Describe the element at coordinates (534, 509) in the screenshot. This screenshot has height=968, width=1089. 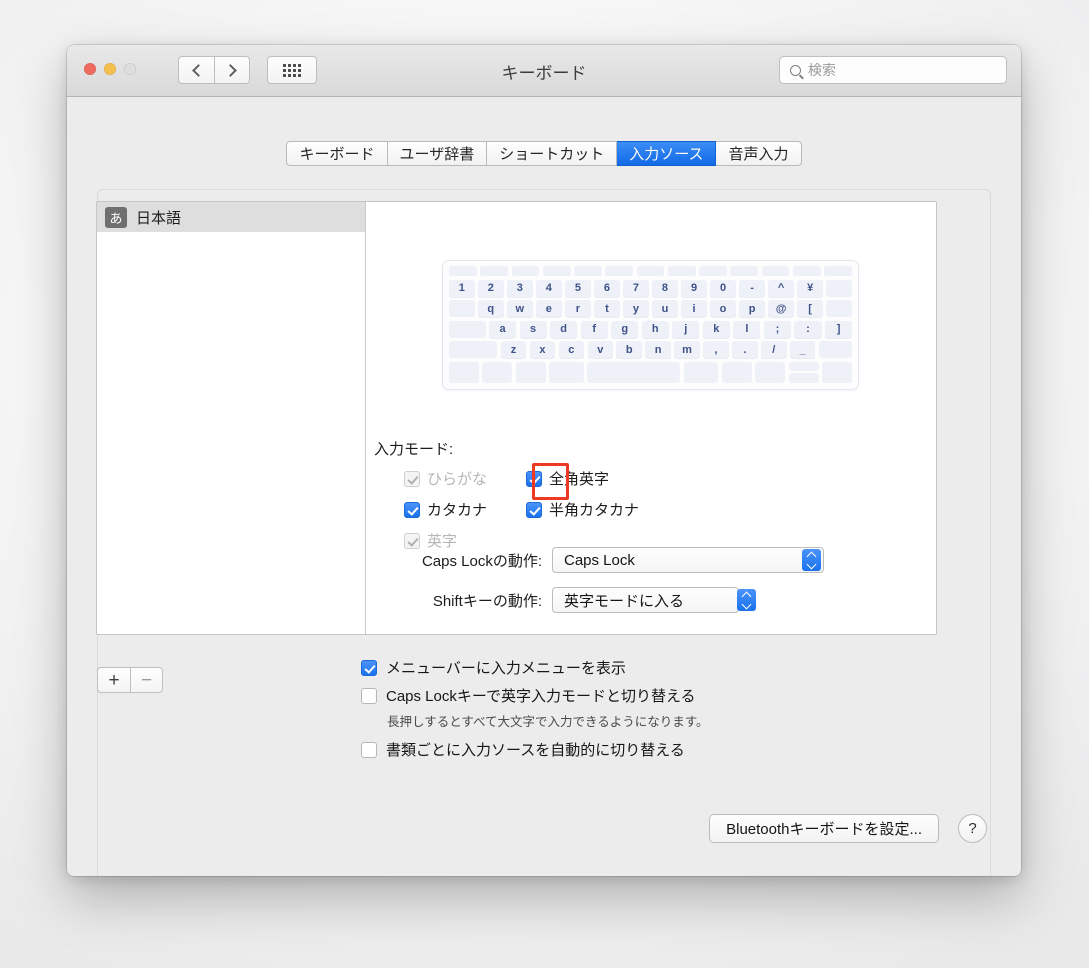
I see `checkbox-hankaku-katakana-box` at that location.